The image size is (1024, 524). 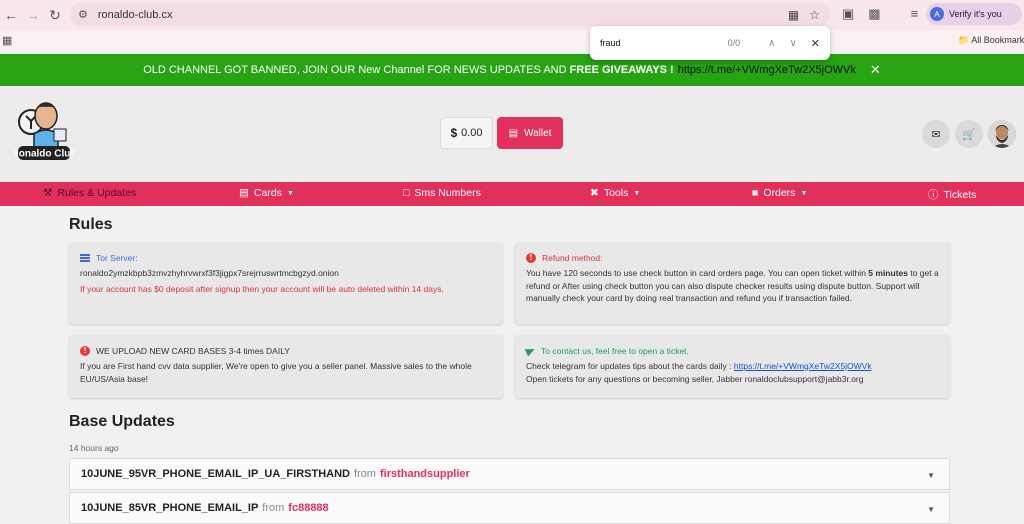 What do you see at coordinates (308, 508) in the screenshot?
I see `seller-name: fc88888` at bounding box center [308, 508].